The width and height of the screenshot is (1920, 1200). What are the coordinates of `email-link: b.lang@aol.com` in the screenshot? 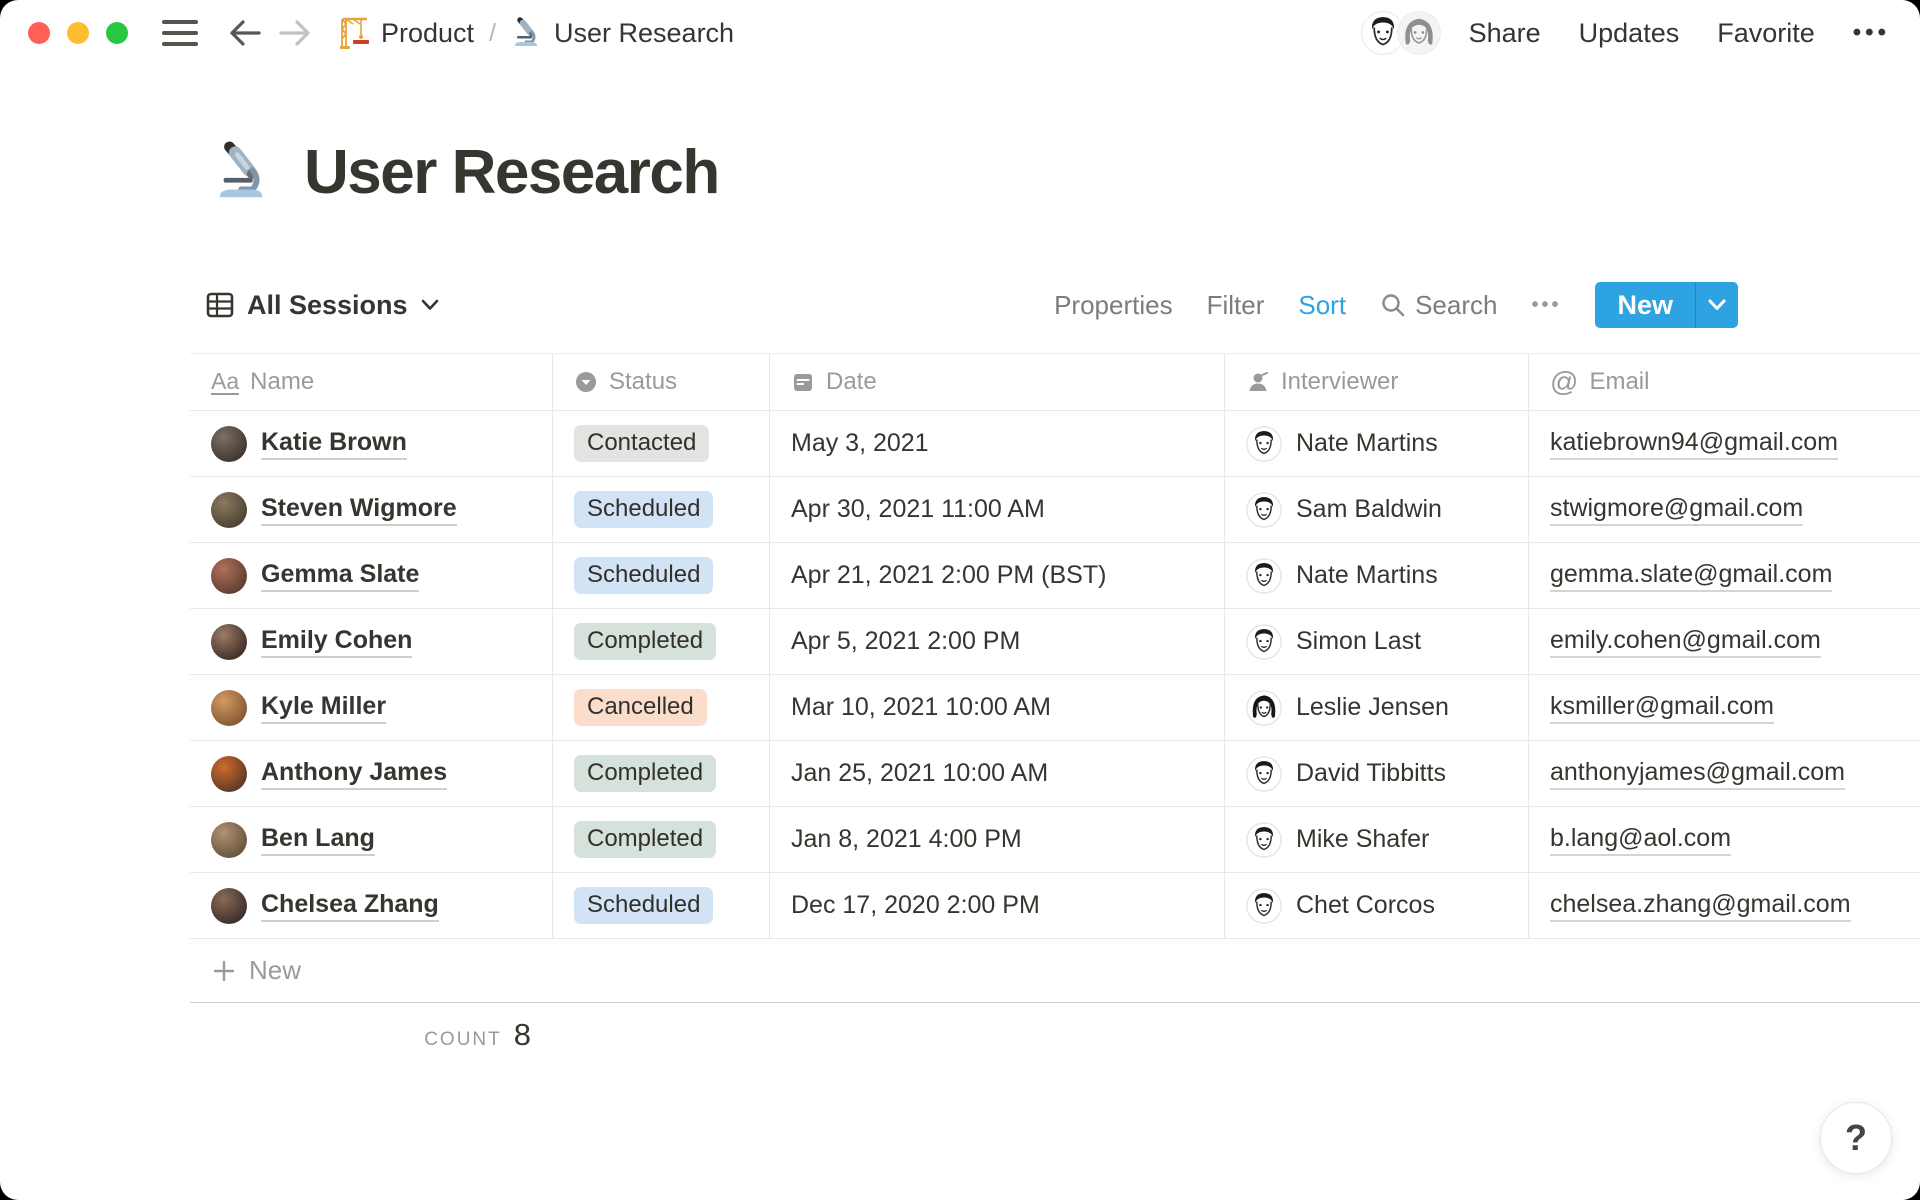 It's located at (1641, 840).